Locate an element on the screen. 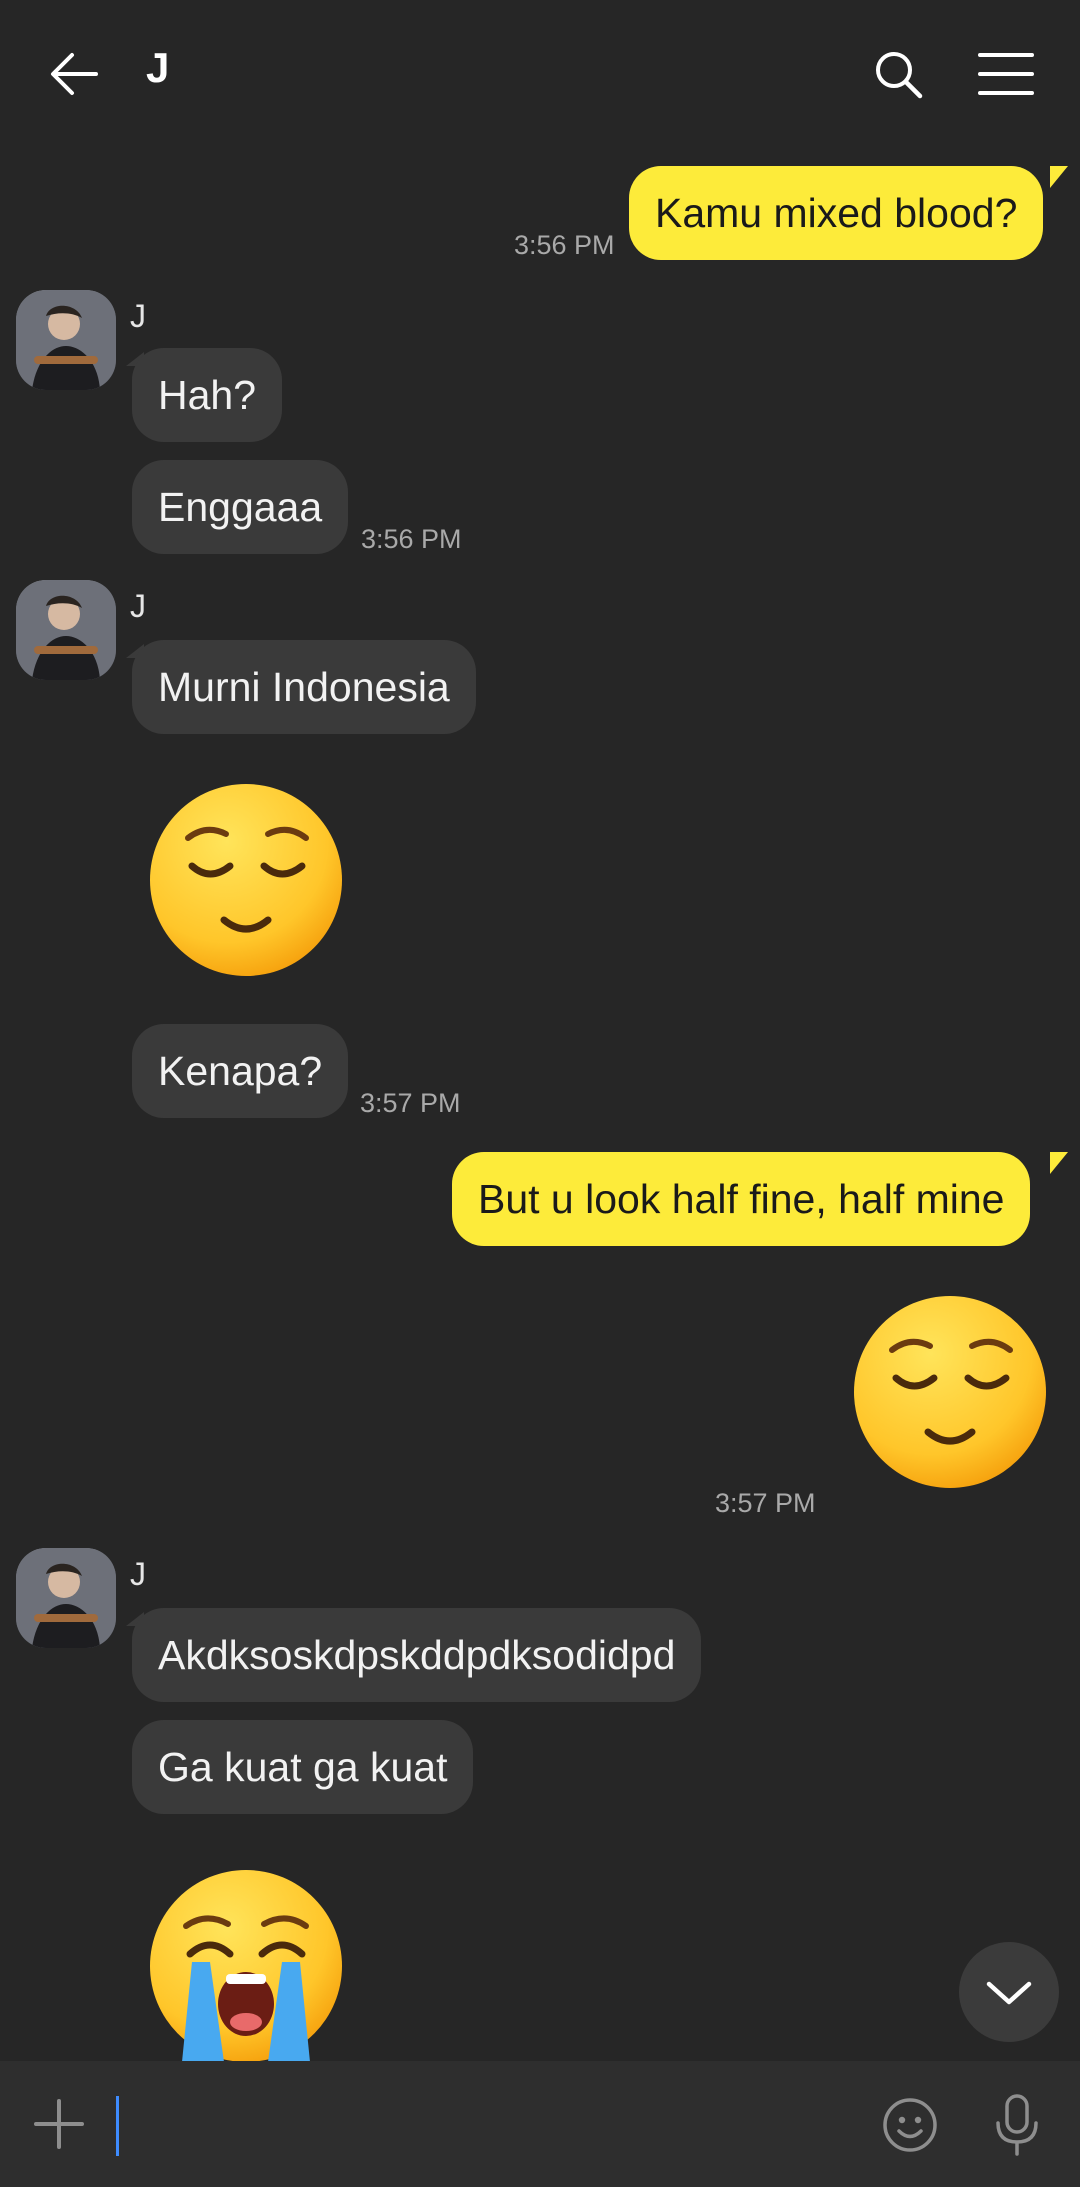 The height and width of the screenshot is (2187, 1080). scroll-to-bottom-button is located at coordinates (1009, 1992).